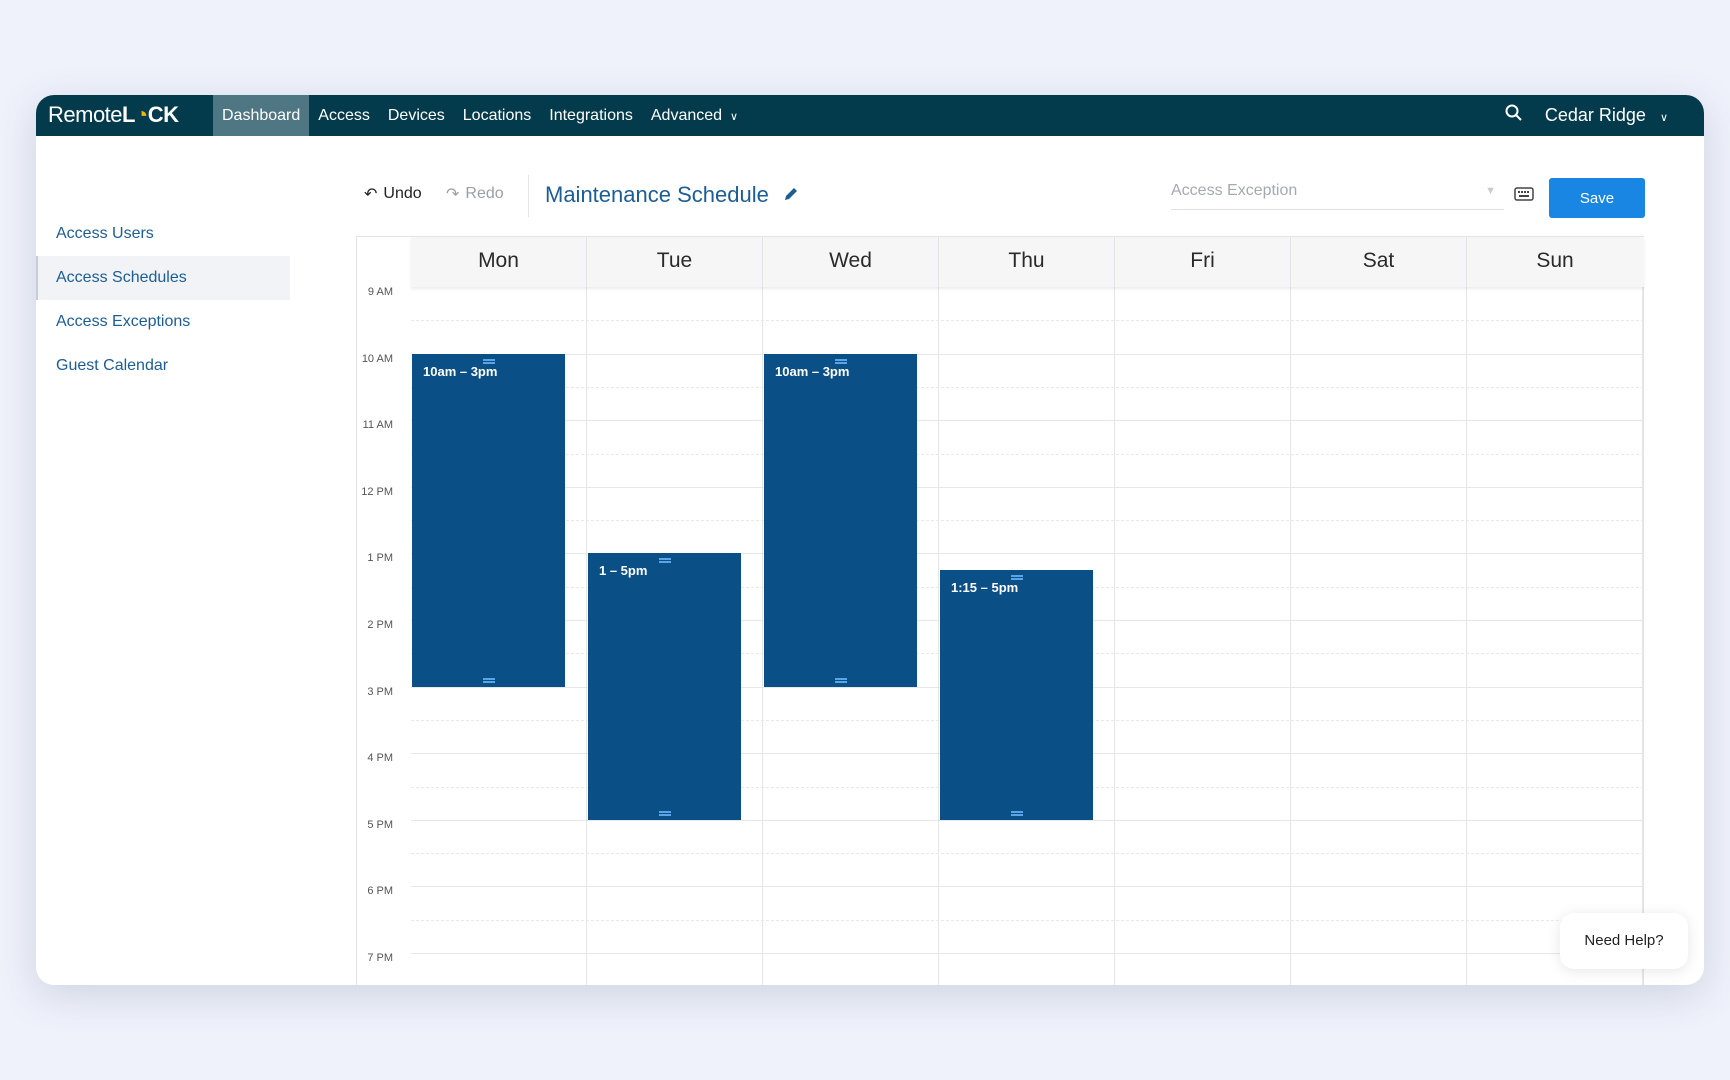 The image size is (1730, 1080). I want to click on day-header-sat: Sat, so click(1379, 262).